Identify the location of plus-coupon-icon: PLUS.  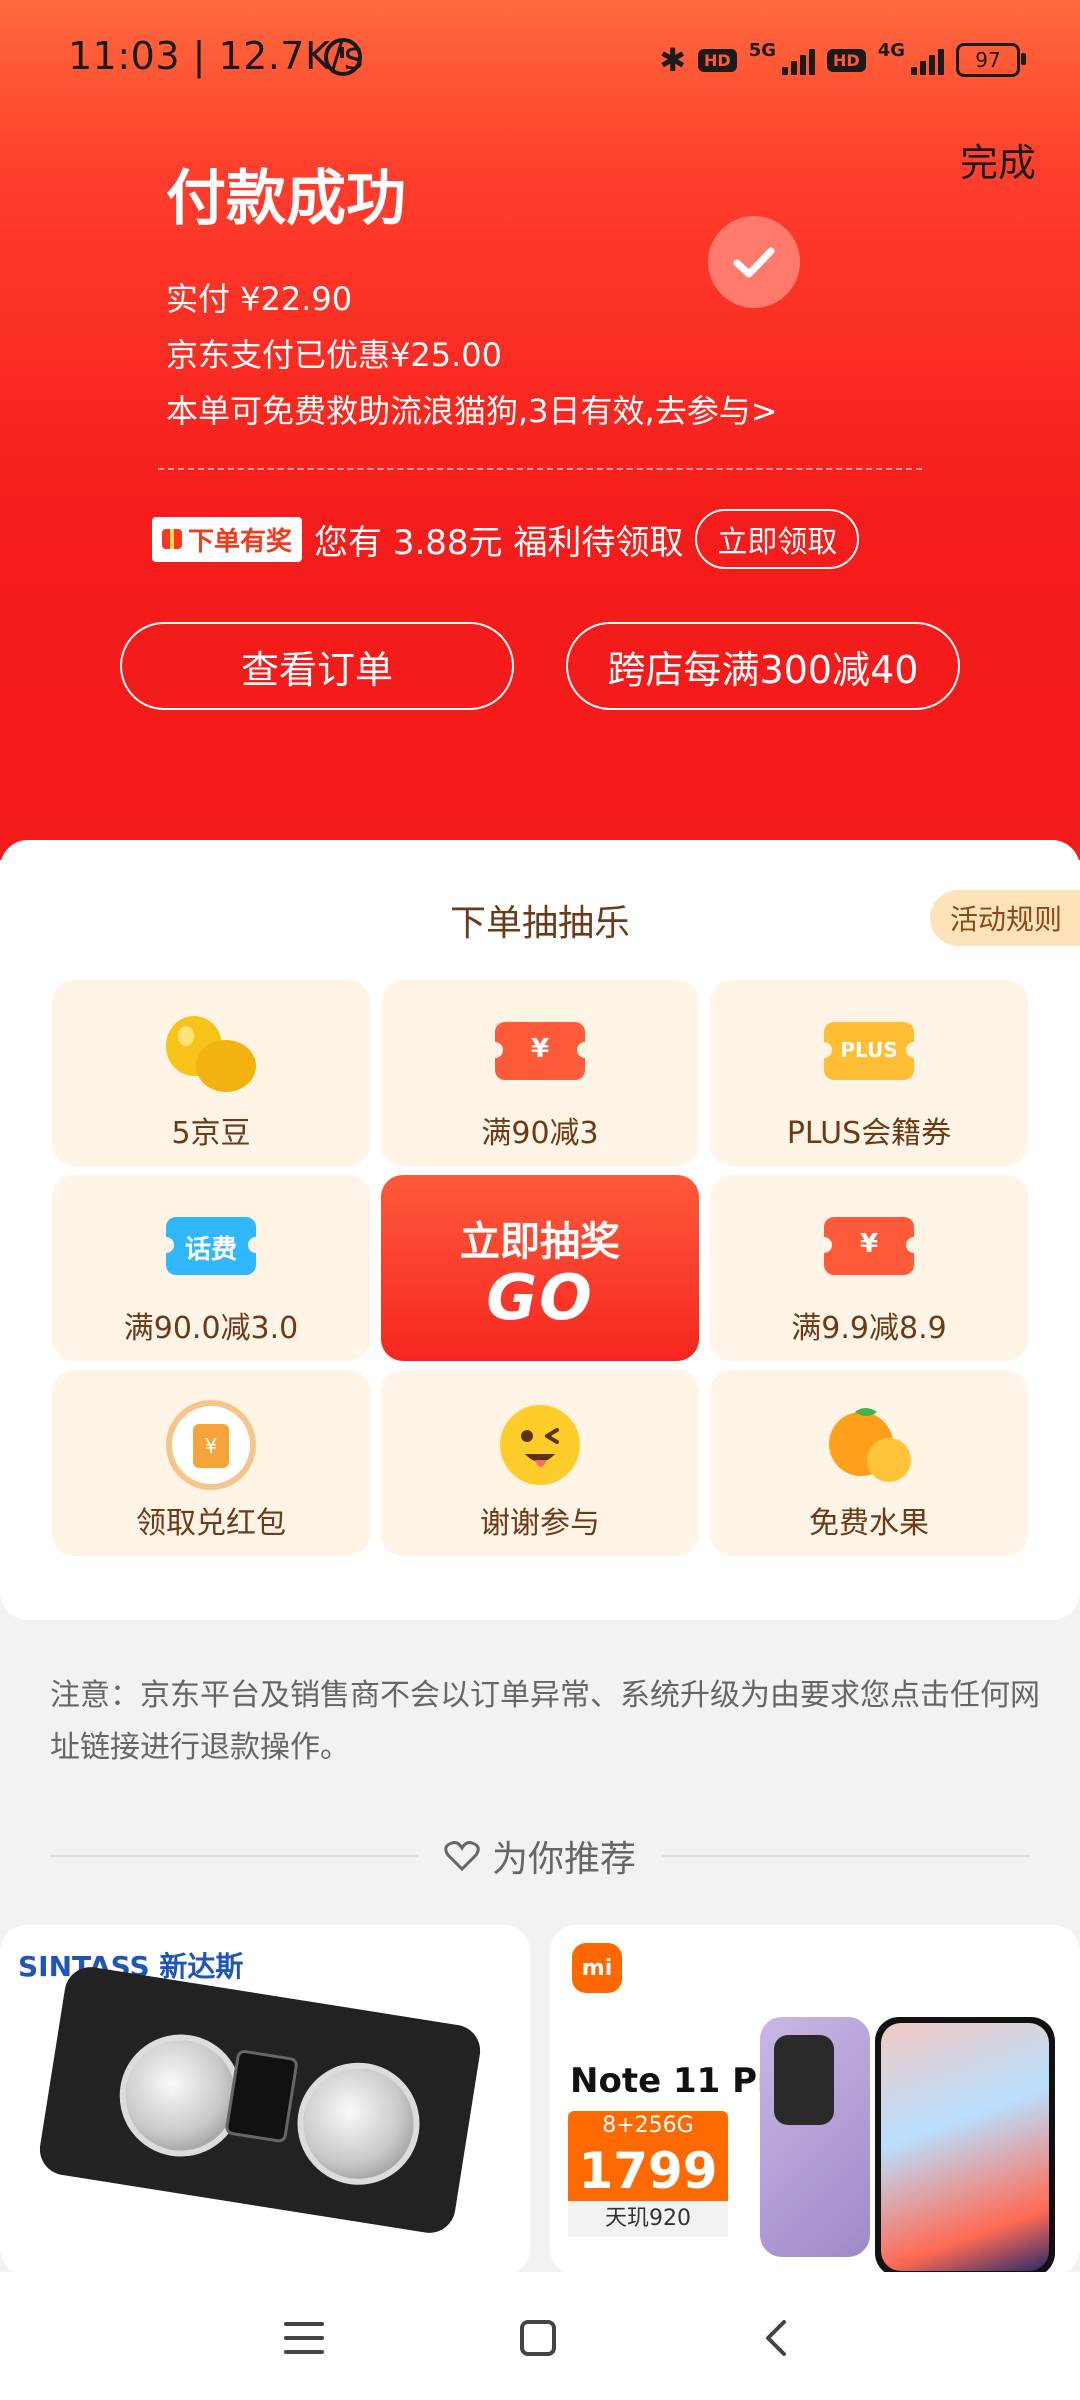
(869, 1045).